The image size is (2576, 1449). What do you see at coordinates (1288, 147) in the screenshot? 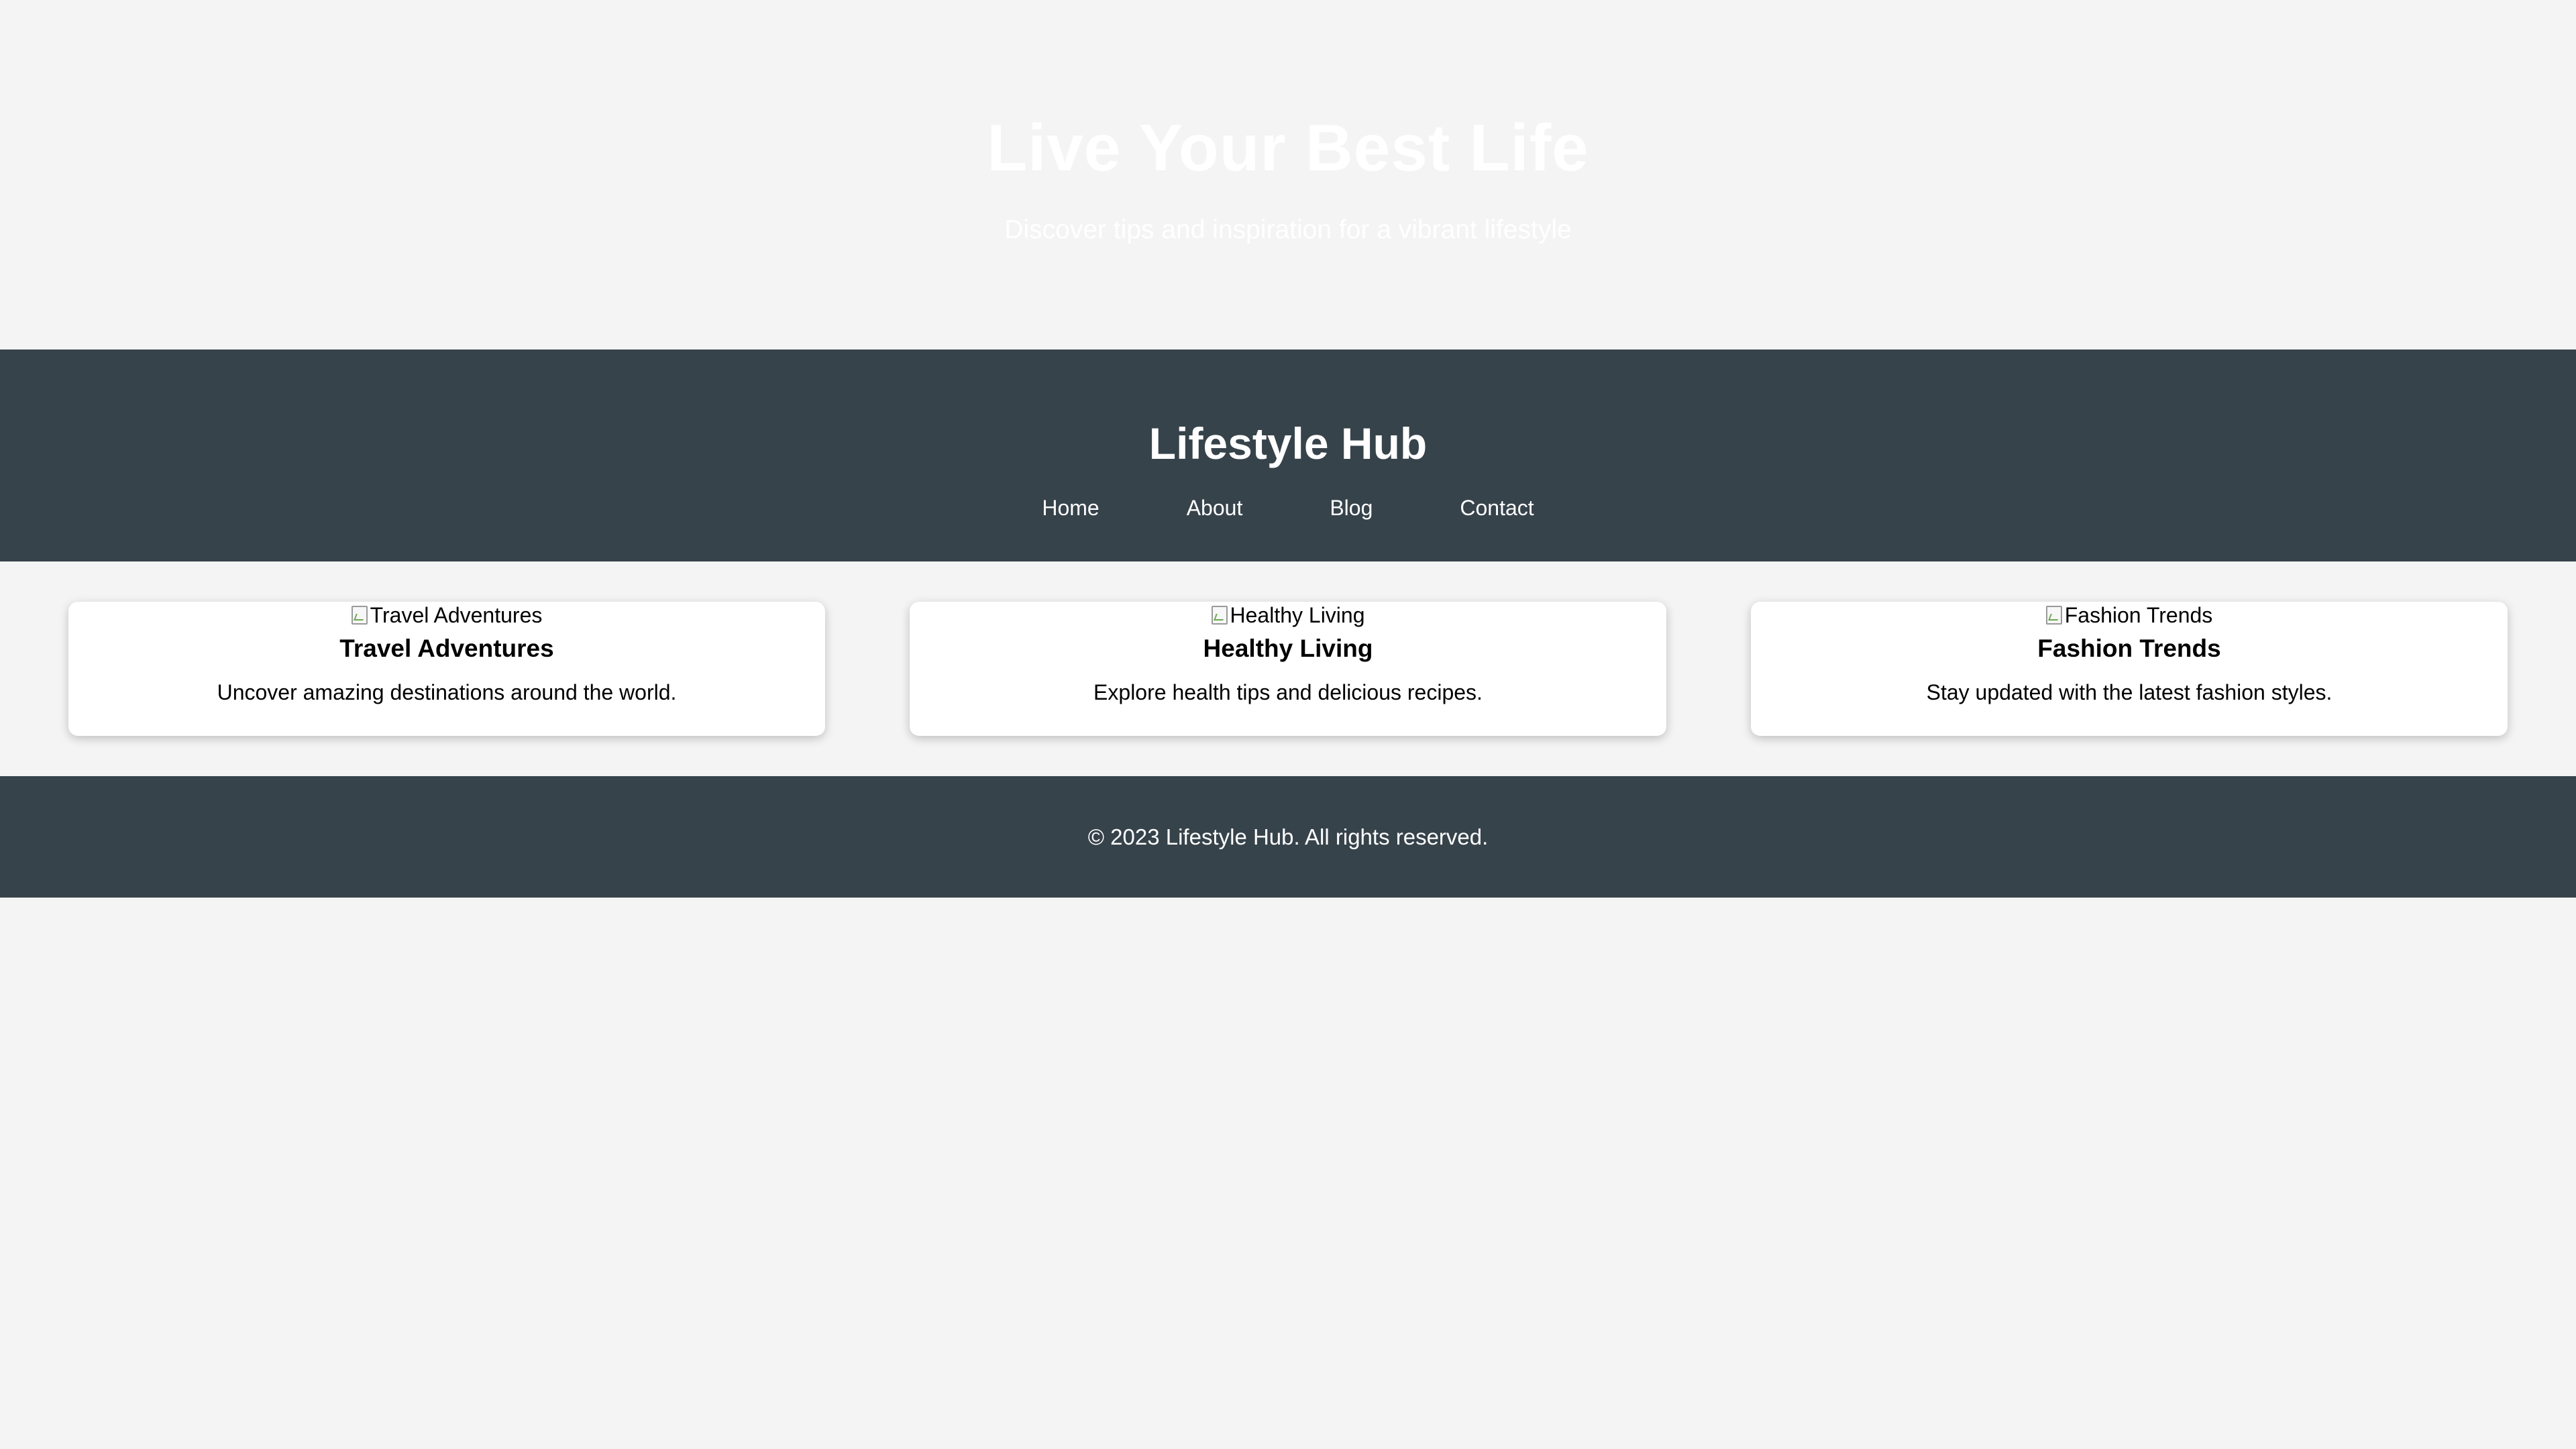
I see `hero-title: Live Your Best Life` at bounding box center [1288, 147].